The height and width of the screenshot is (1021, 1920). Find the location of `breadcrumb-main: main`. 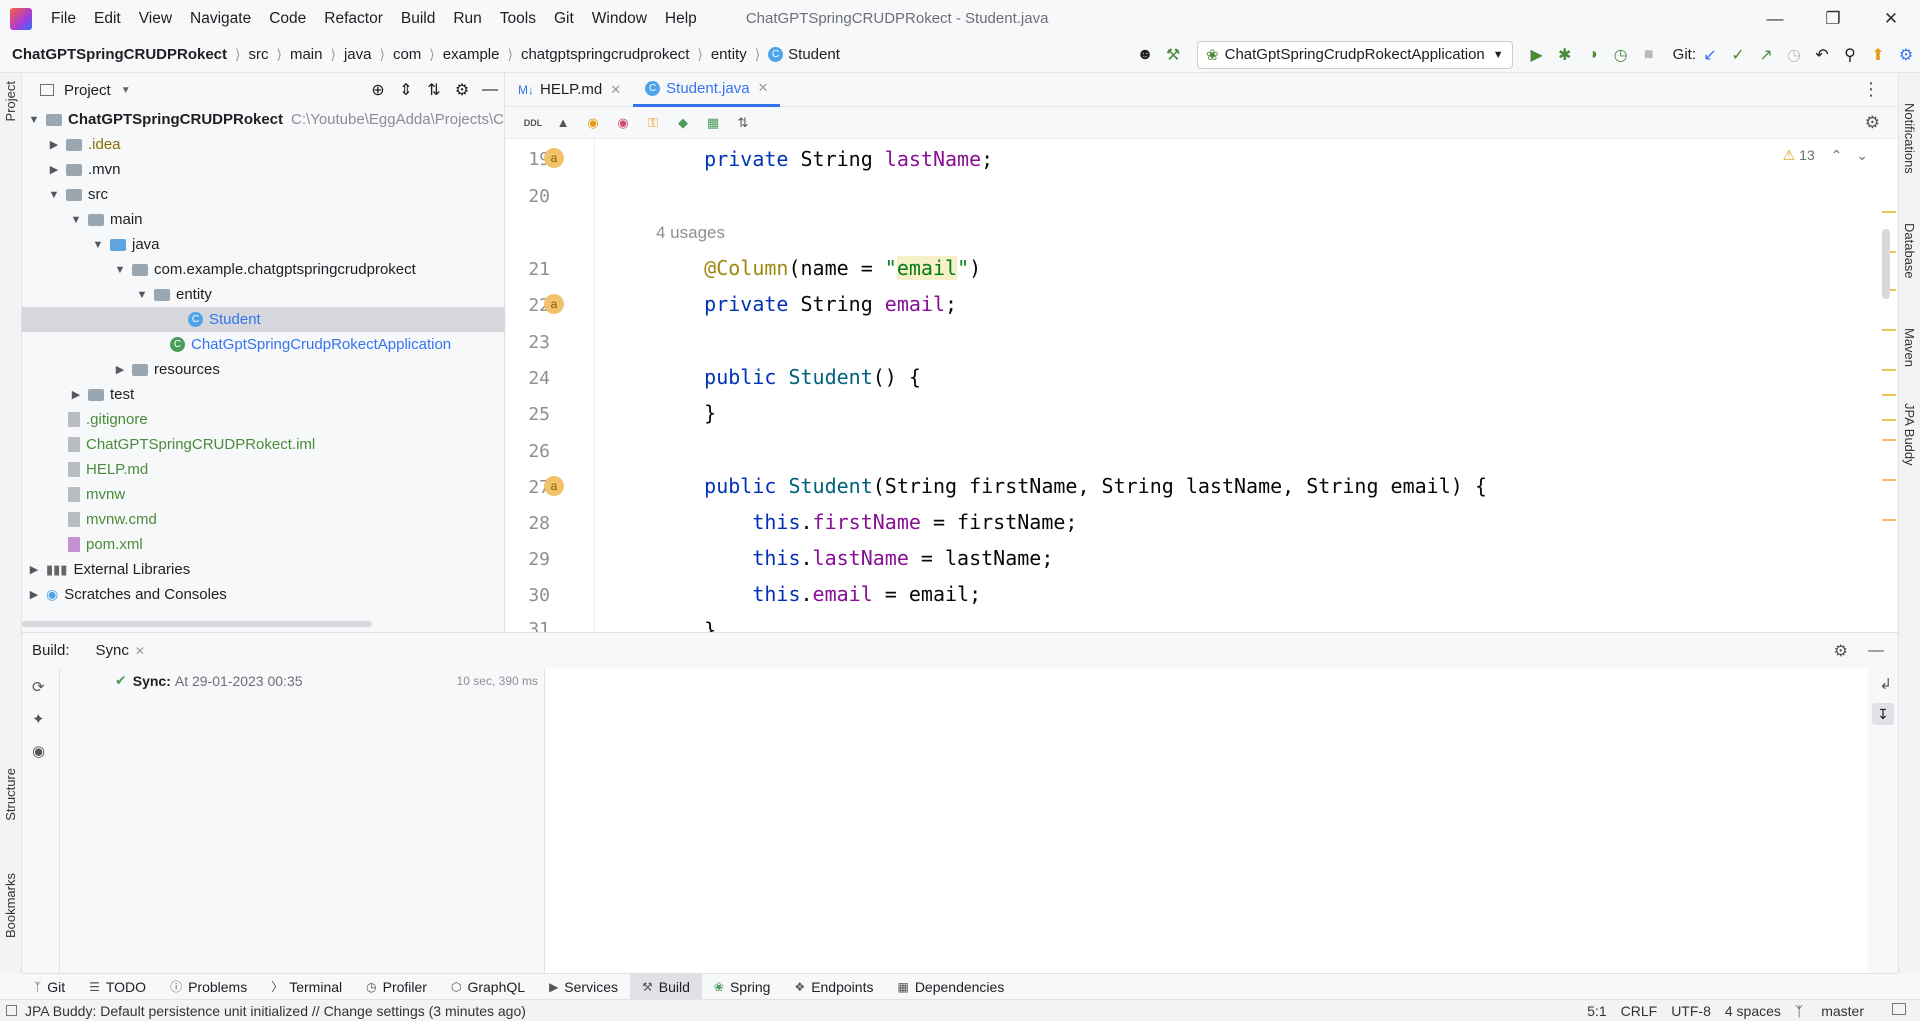

breadcrumb-main: main is located at coordinates (306, 54).